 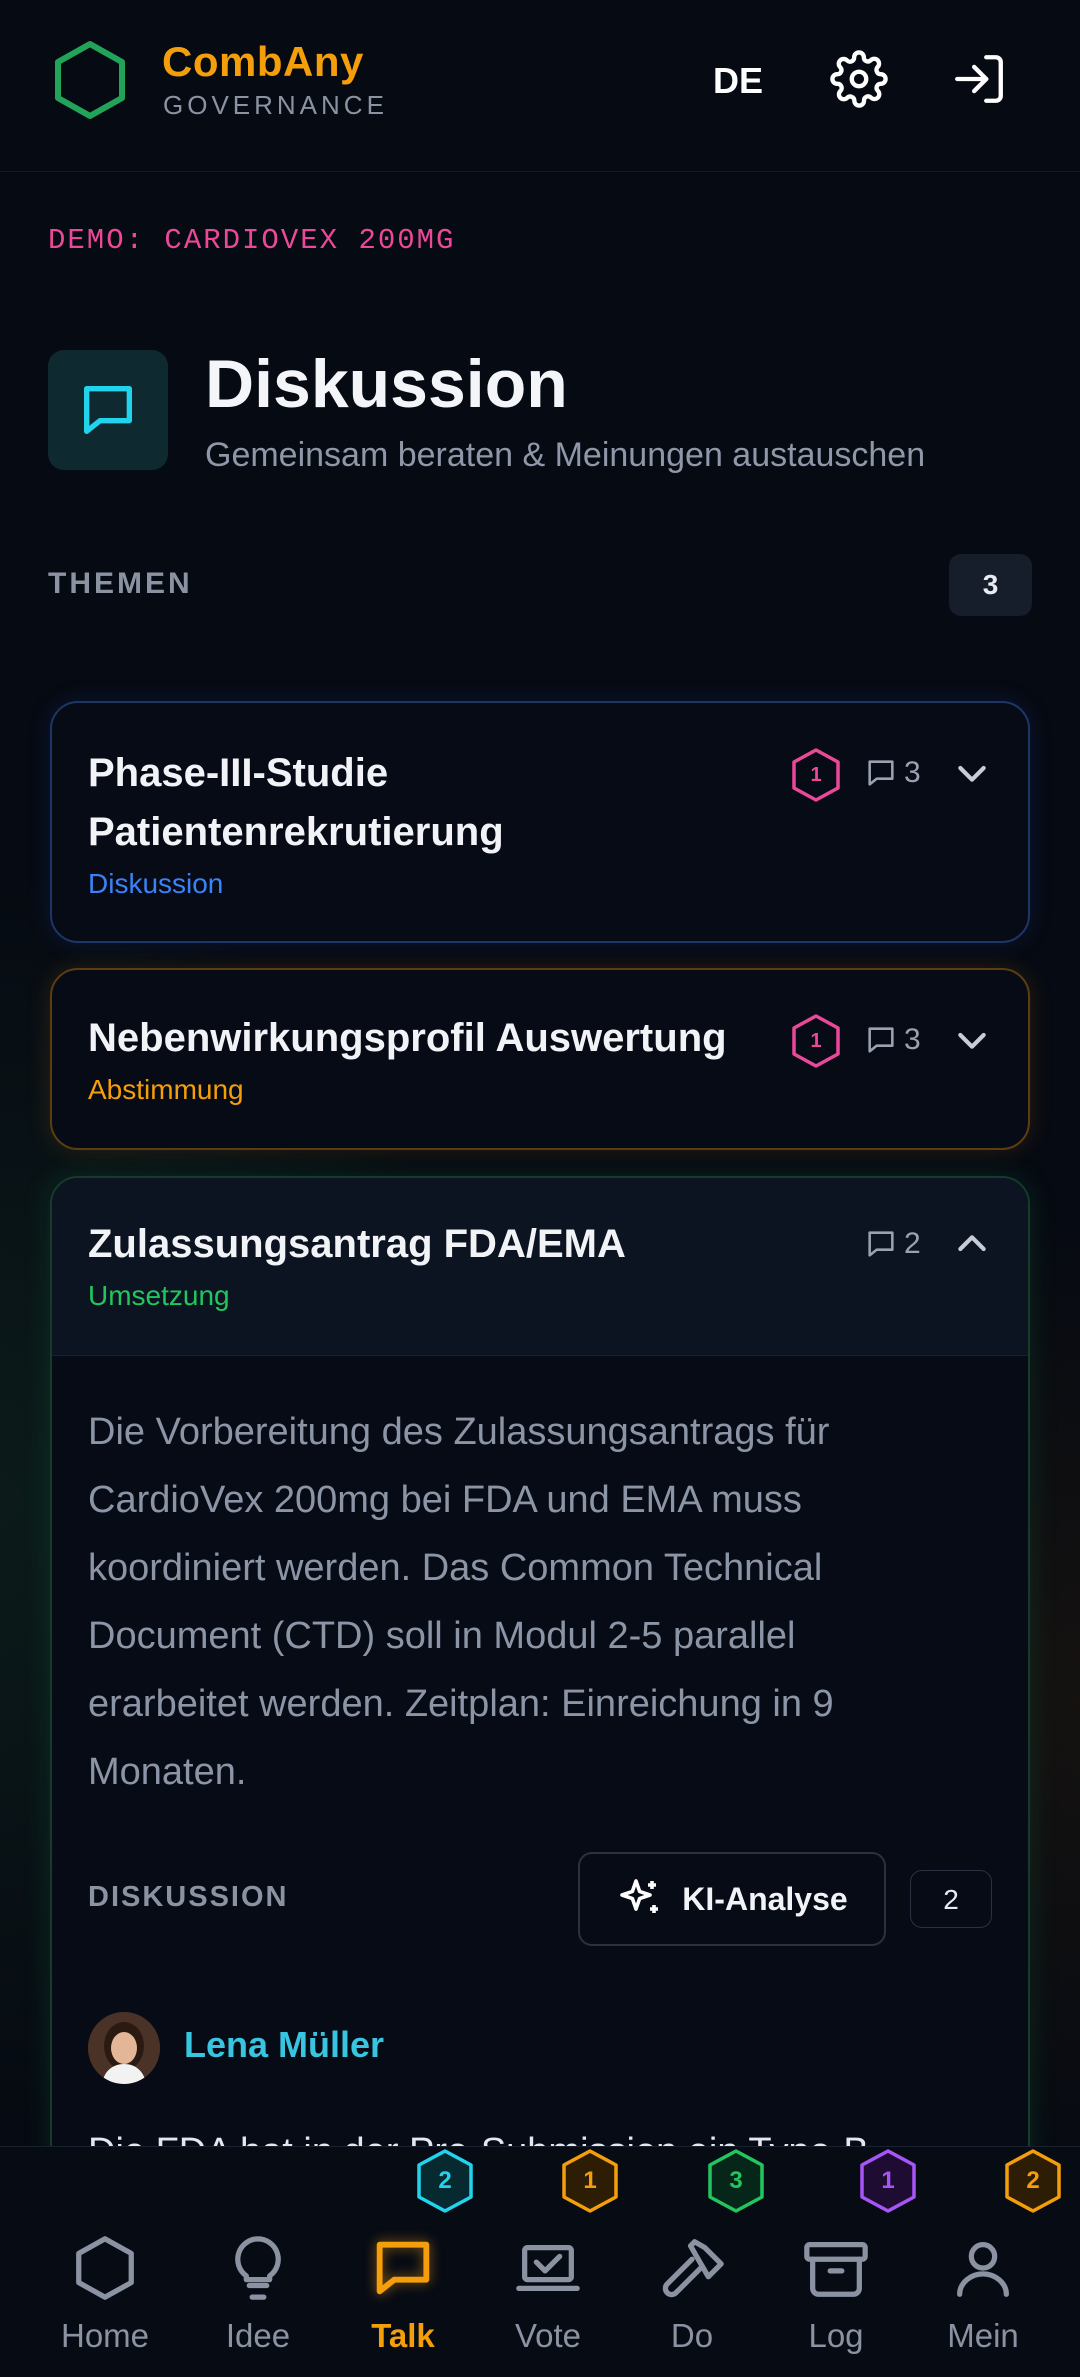 I want to click on gear-icon, so click(x=859, y=79).